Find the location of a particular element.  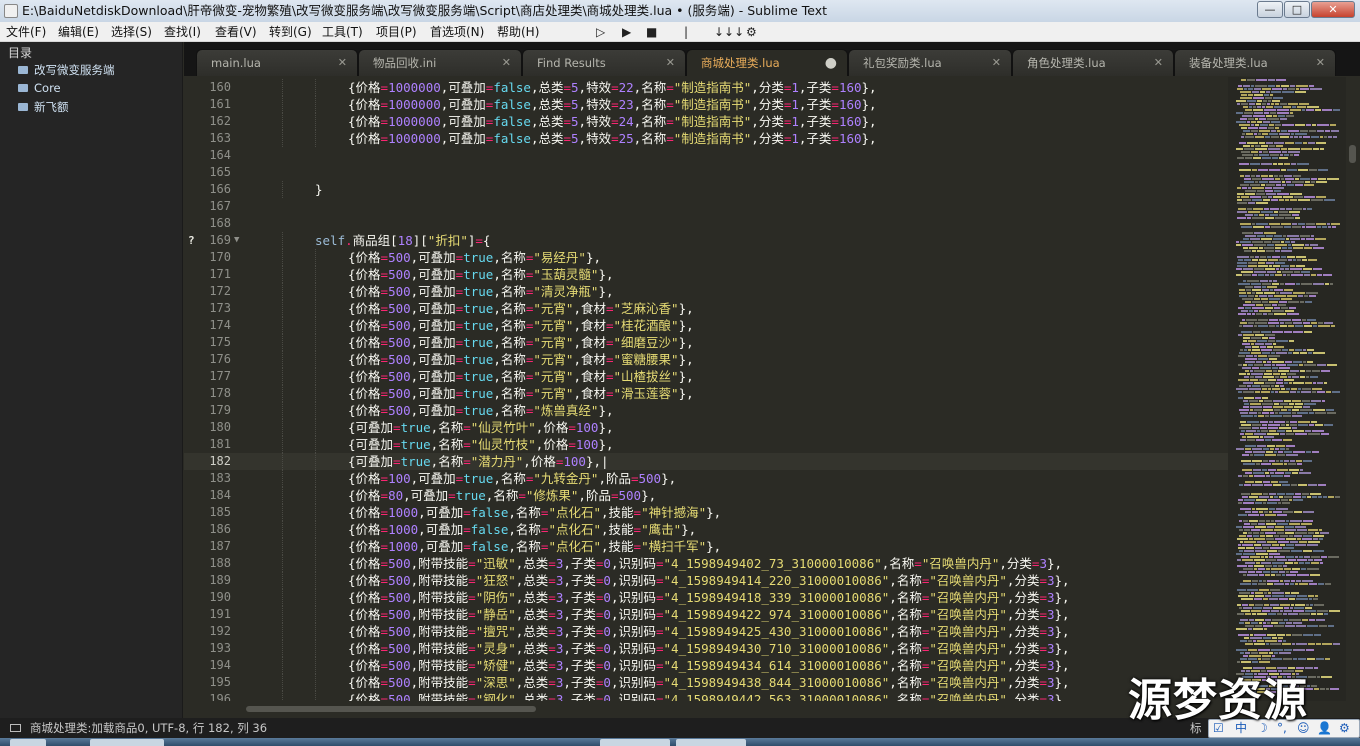

line-gutter: 177 is located at coordinates (215, 376).